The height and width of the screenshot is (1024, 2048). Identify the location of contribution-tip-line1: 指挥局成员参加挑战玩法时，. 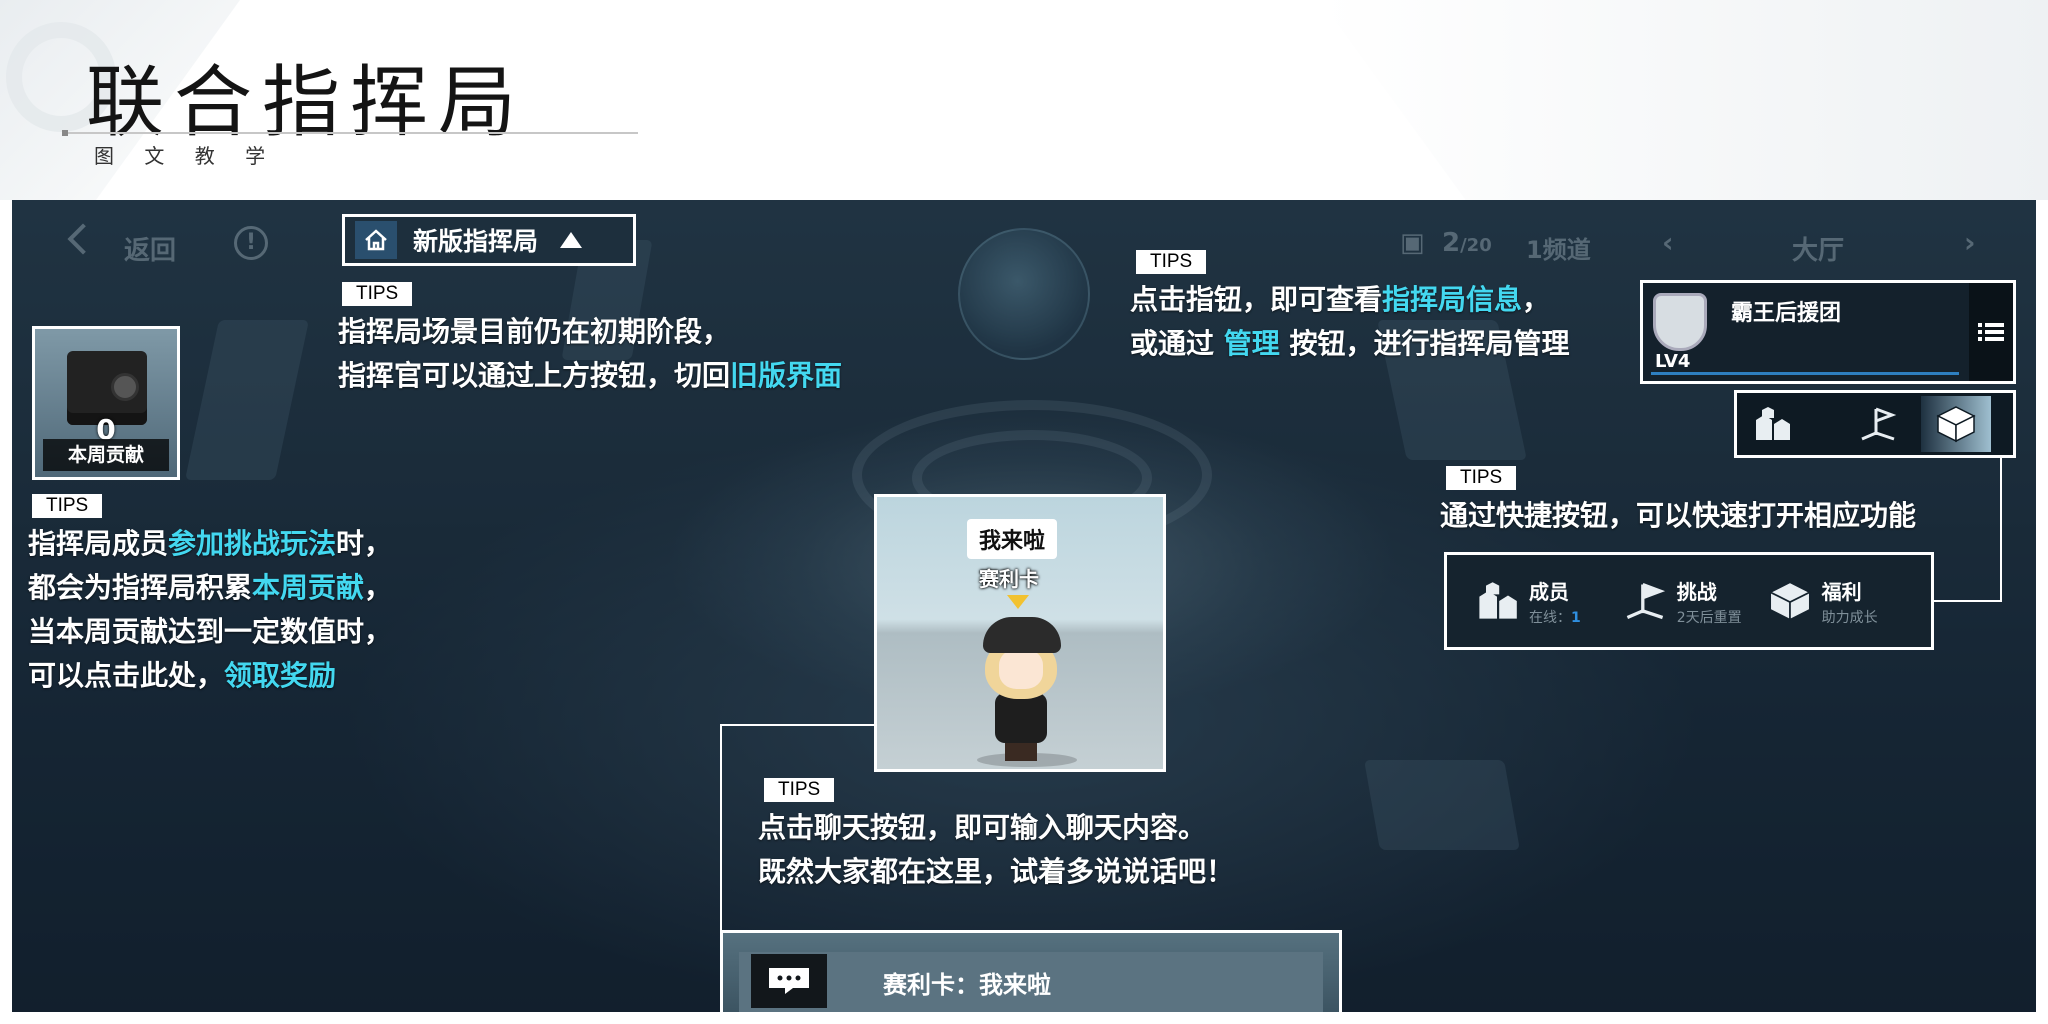
(210, 544).